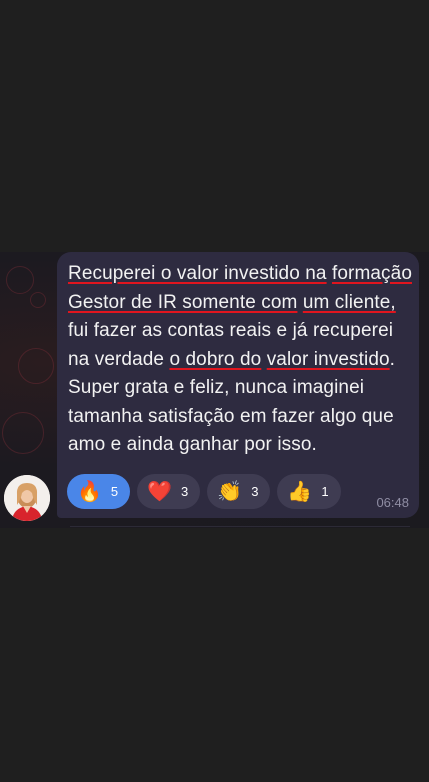 This screenshot has height=782, width=429. I want to click on reaction-fire-button: 🔥 5, so click(99, 491).